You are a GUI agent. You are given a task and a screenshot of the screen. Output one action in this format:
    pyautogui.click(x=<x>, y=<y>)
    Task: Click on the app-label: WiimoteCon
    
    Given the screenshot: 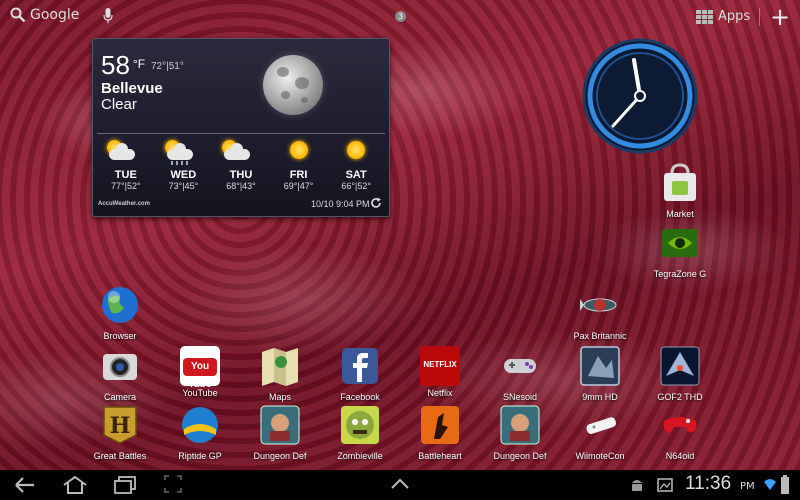 What is the action you would take?
    pyautogui.click(x=600, y=456)
    